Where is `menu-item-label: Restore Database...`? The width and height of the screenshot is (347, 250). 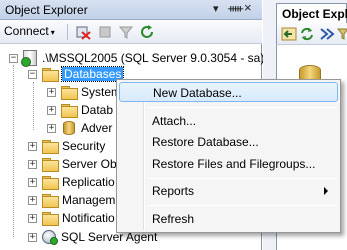 menu-item-label: Restore Database... is located at coordinates (205, 142).